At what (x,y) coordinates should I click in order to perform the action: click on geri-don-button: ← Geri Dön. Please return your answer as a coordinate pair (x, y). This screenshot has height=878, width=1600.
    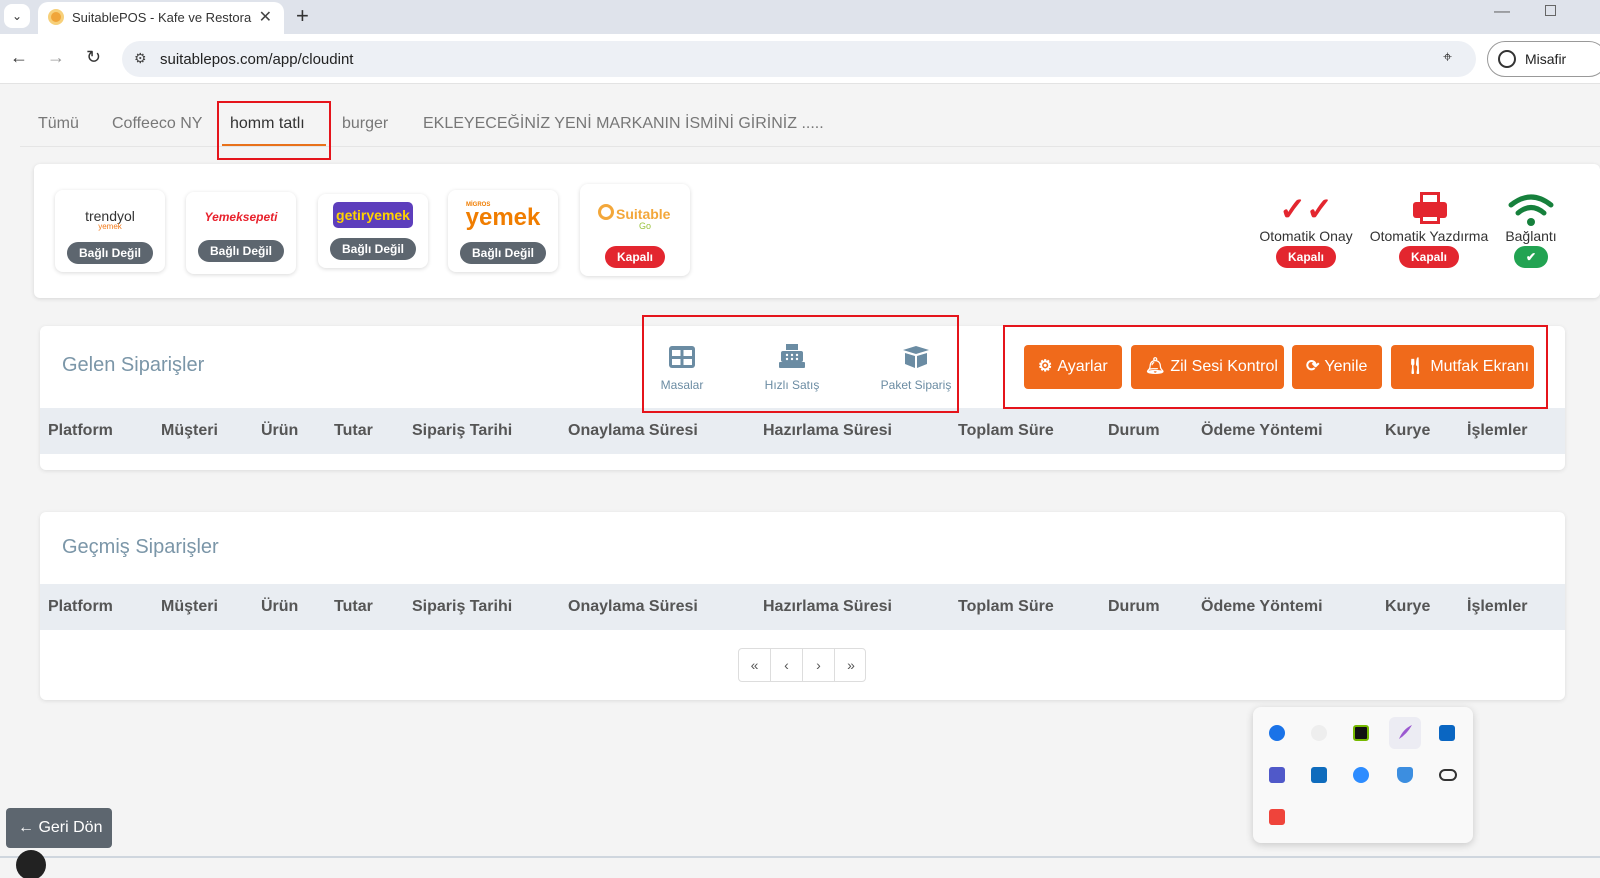
    Looking at the image, I should click on (59, 828).